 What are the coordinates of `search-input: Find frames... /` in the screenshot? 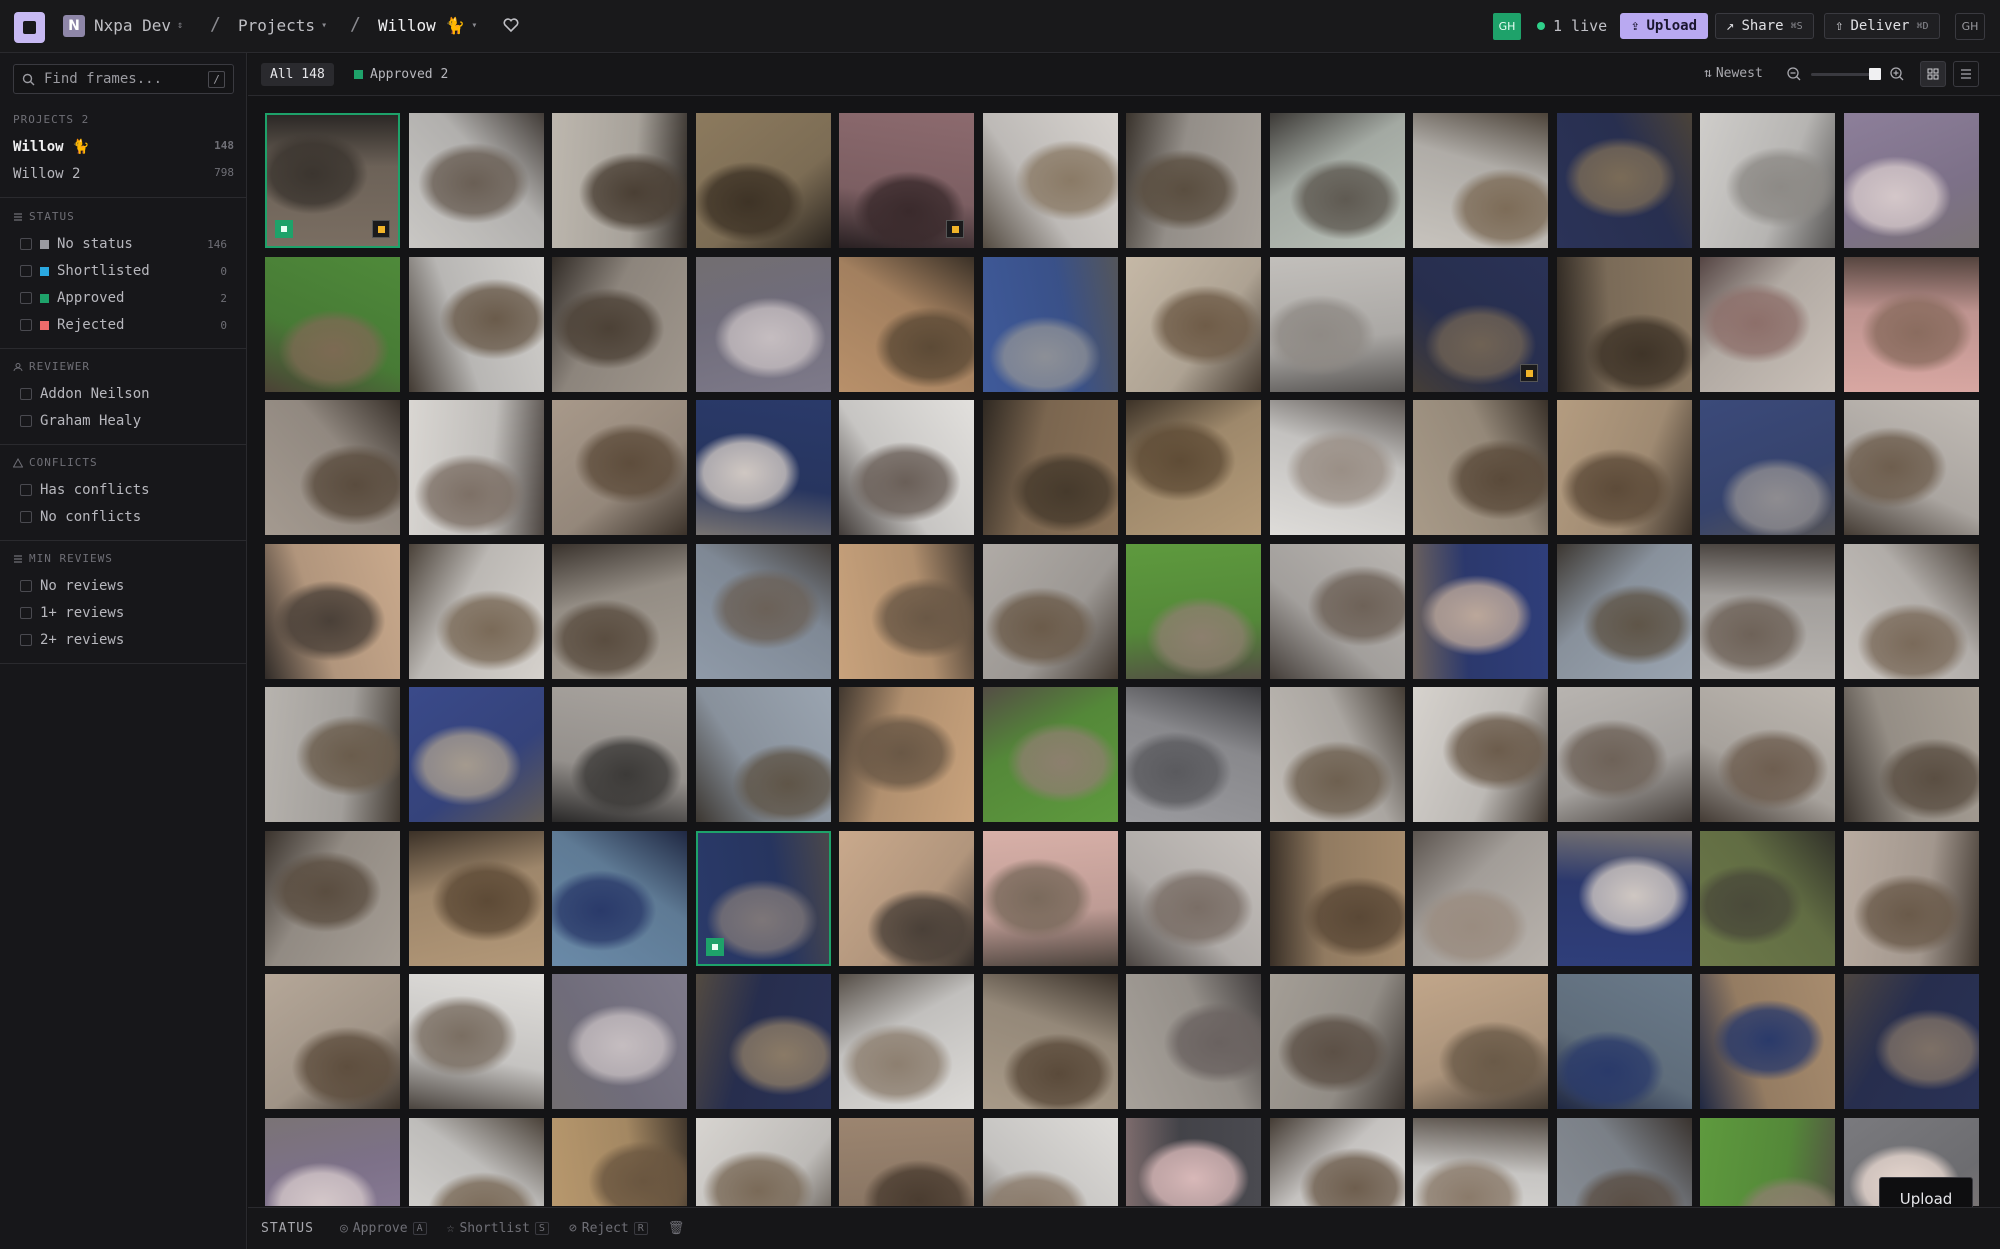 It's located at (123, 79).